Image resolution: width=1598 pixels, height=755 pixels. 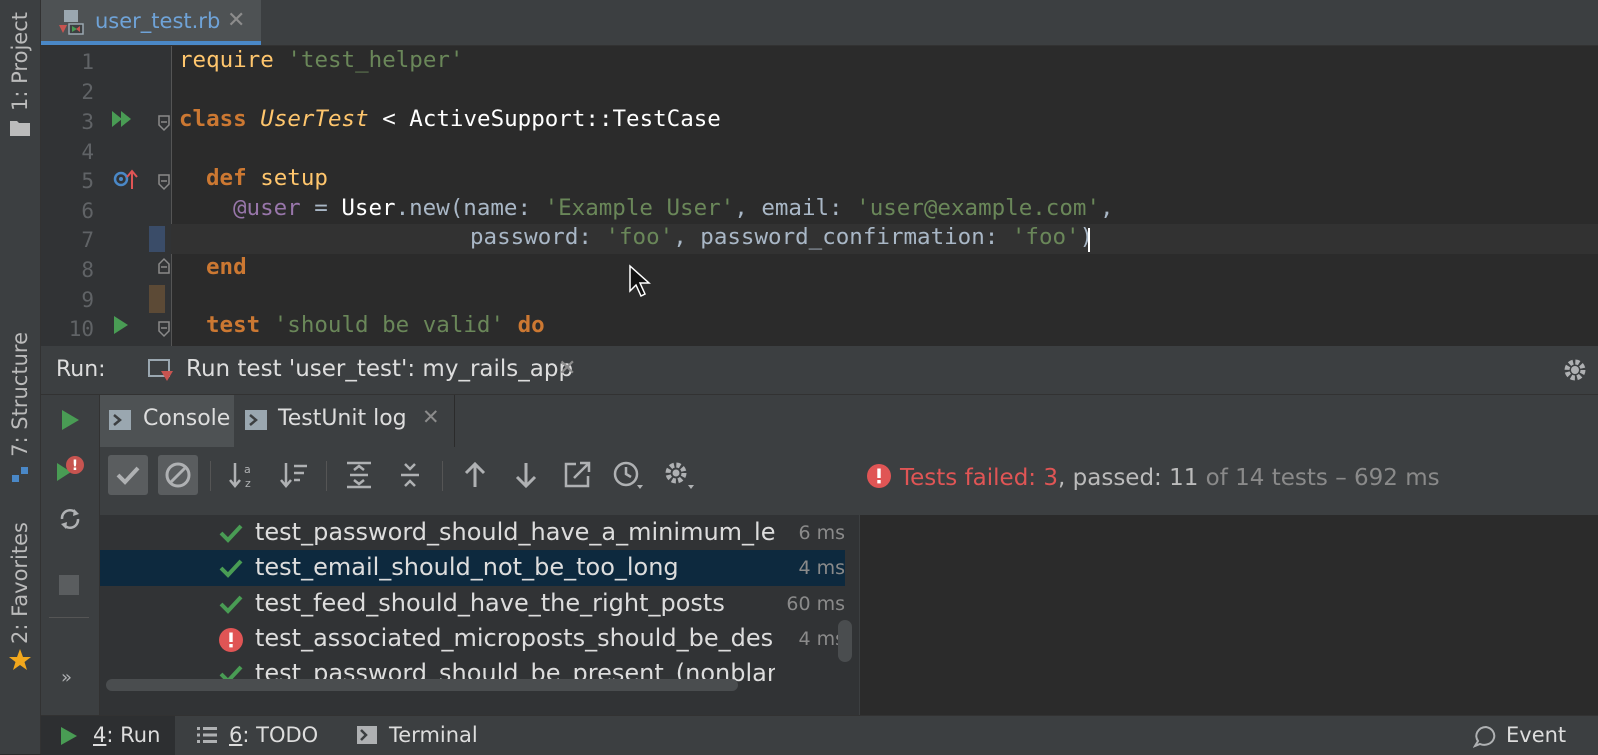 I want to click on line-number: 6, so click(x=87, y=211).